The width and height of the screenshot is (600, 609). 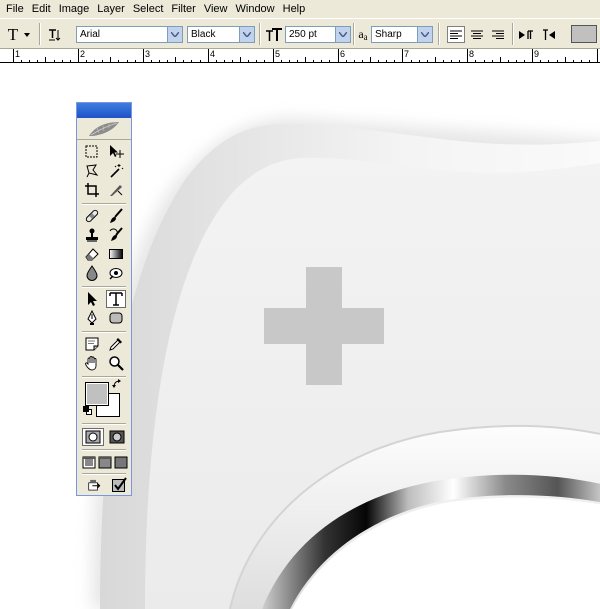 I want to click on antialias-select: Sharp, so click(x=402, y=34).